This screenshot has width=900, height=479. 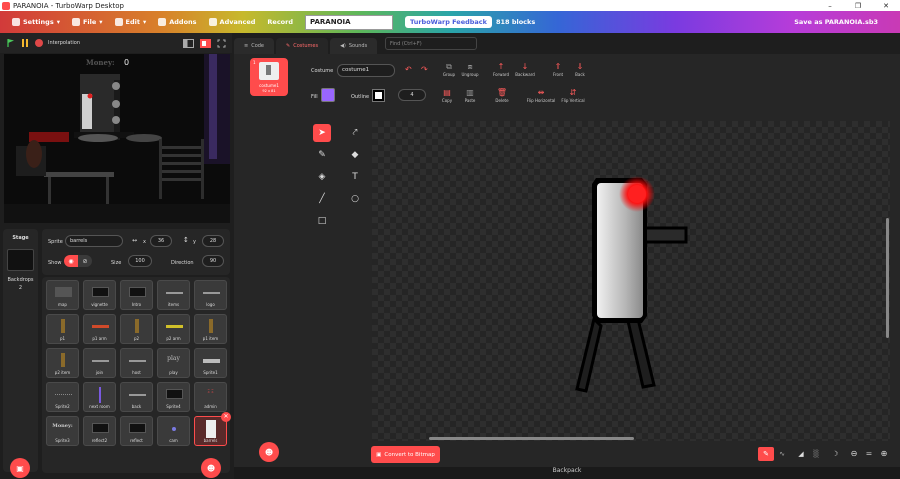 What do you see at coordinates (355, 155) in the screenshot?
I see `eraser-tool: ◆` at bounding box center [355, 155].